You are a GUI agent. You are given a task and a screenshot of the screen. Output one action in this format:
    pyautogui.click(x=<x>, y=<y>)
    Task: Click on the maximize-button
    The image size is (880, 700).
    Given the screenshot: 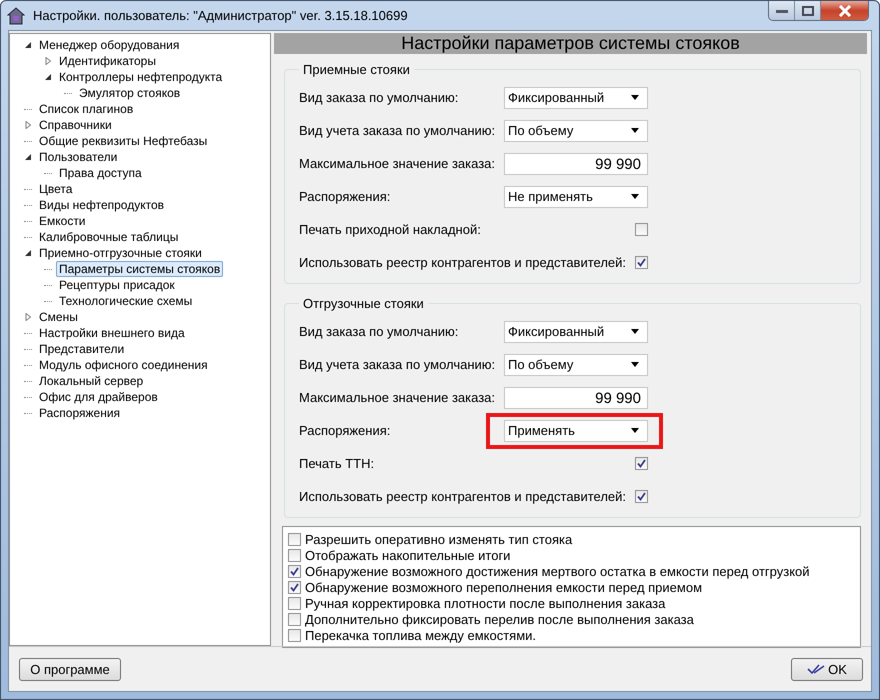 What is the action you would take?
    pyautogui.click(x=808, y=10)
    